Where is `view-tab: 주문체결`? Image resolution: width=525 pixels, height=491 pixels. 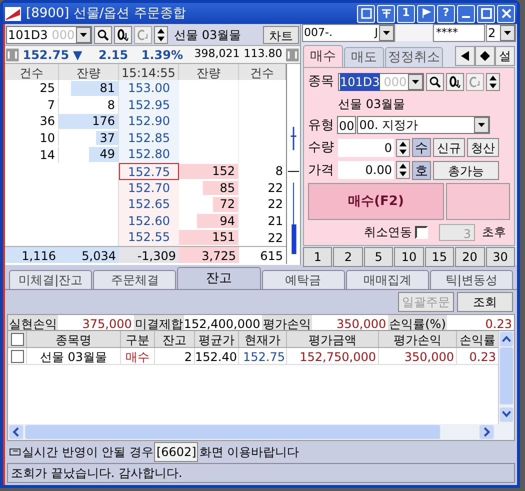 view-tab: 주문체결 is located at coordinates (134, 279).